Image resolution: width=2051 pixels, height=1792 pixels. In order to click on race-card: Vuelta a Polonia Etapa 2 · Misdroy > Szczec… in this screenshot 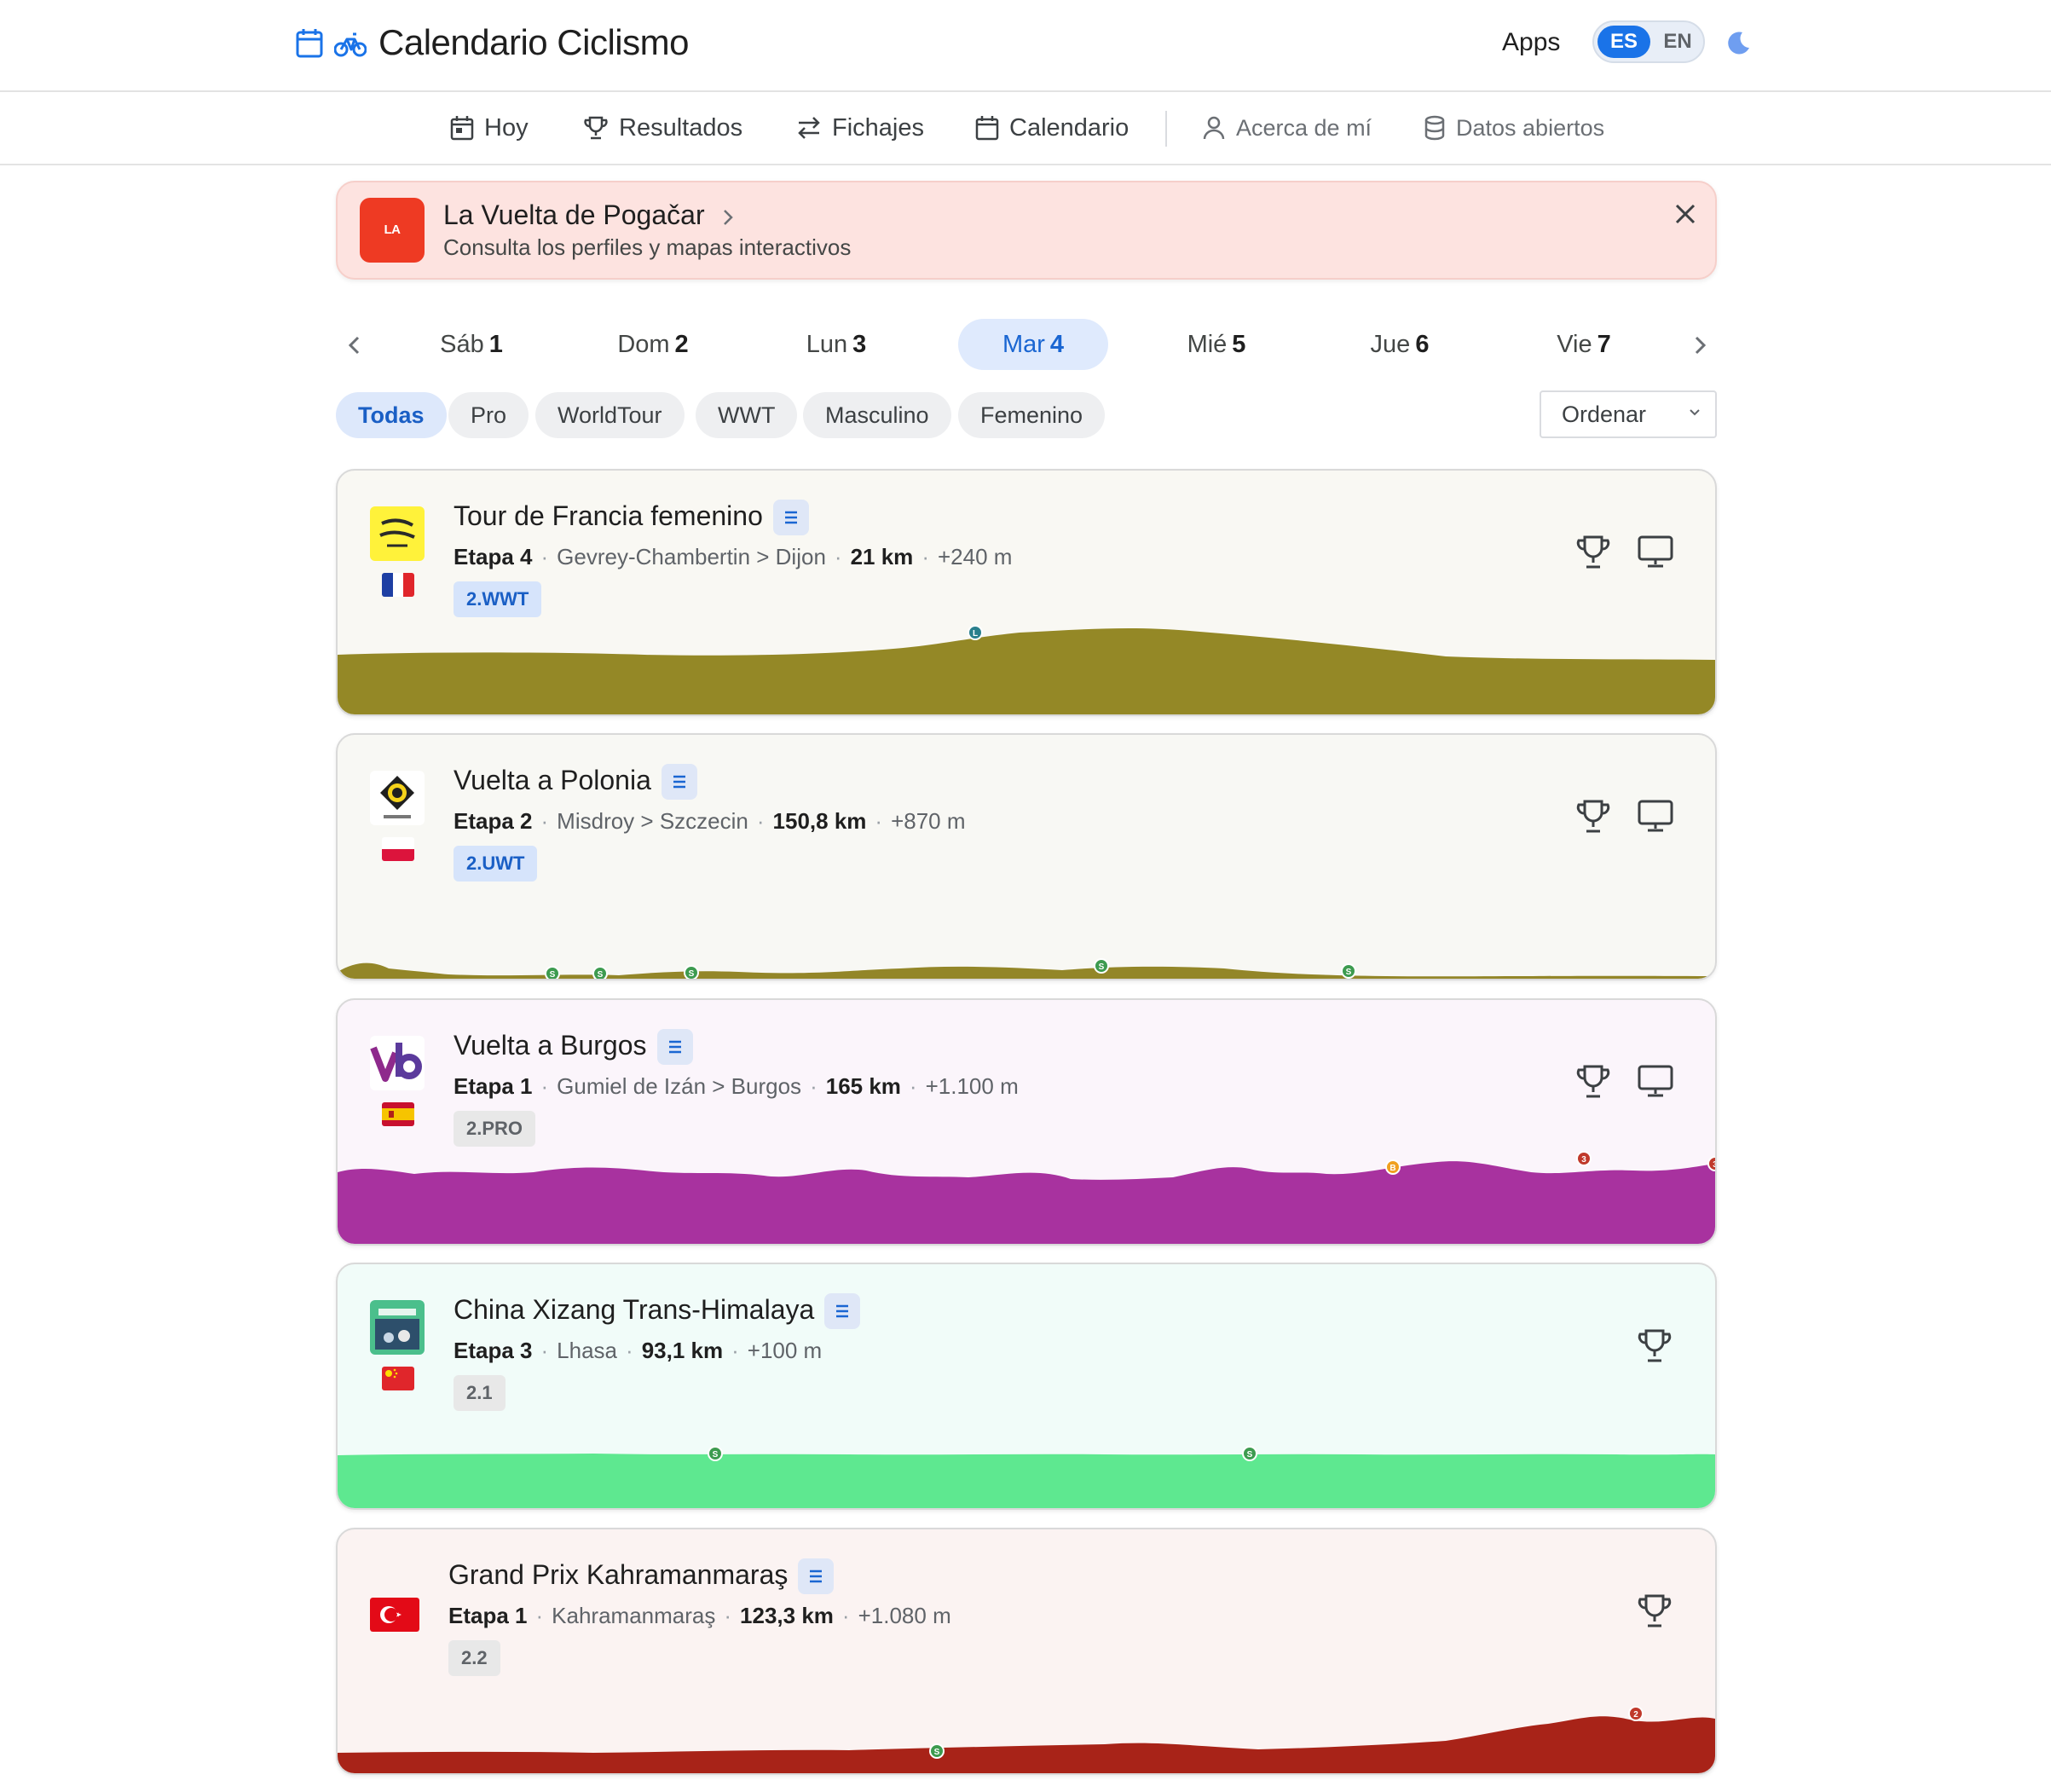, I will do `click(1026, 856)`.